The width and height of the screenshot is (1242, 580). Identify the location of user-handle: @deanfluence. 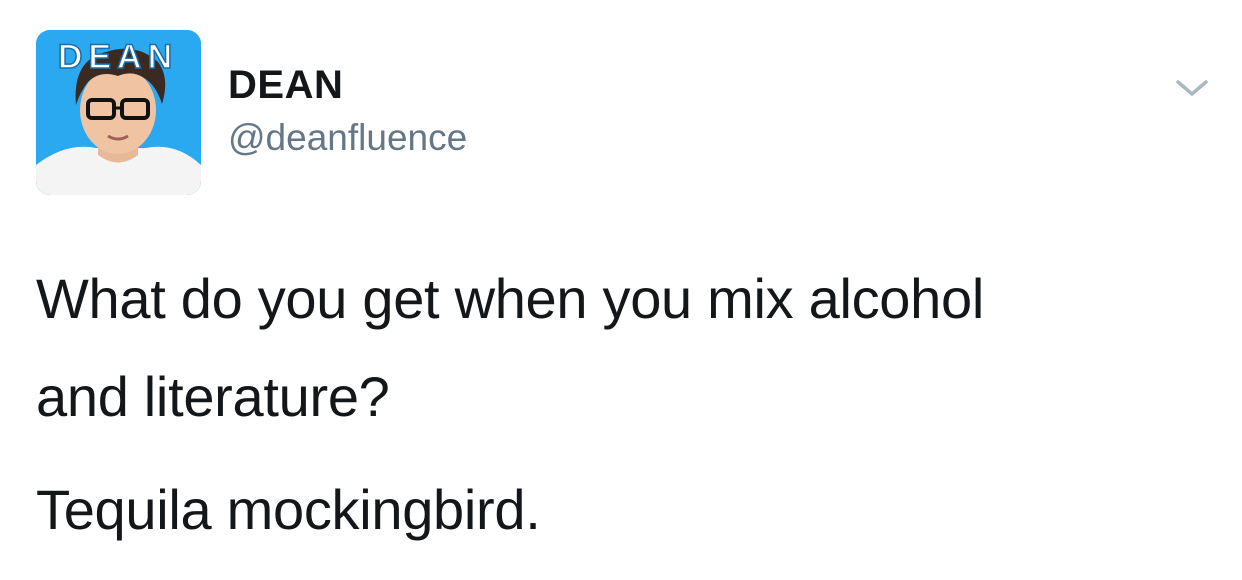
(347, 138).